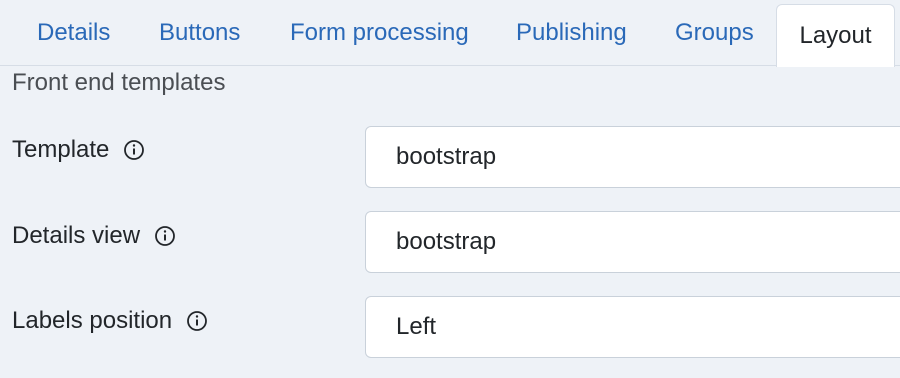  I want to click on tab-buttons: Buttons, so click(199, 33).